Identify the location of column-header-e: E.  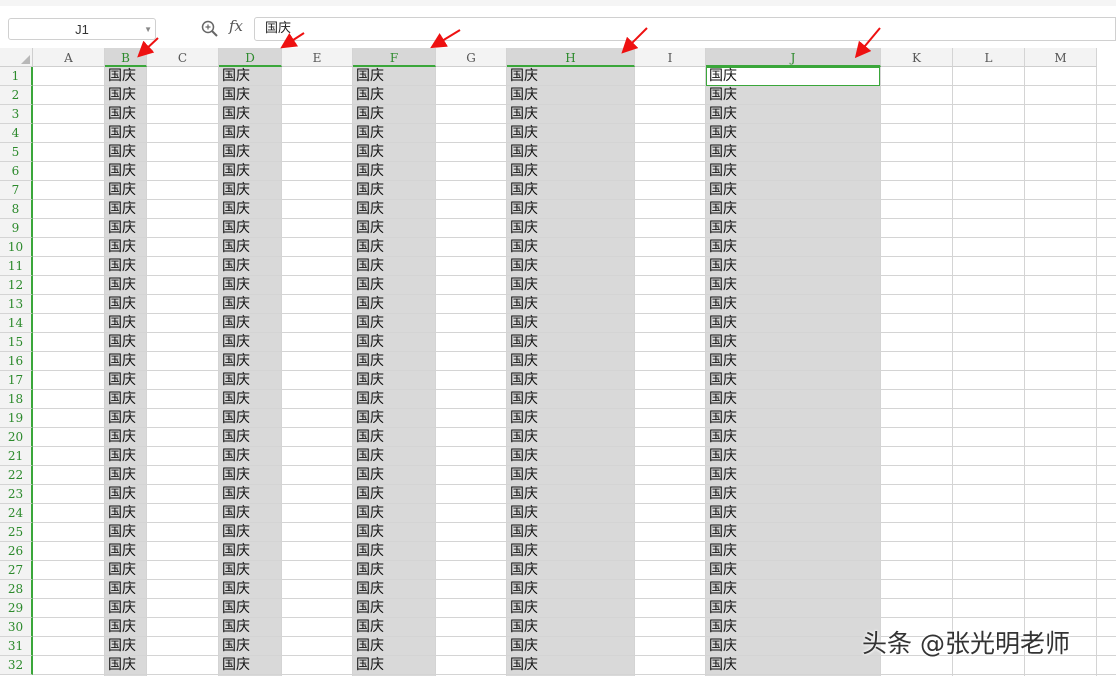
(317, 57).